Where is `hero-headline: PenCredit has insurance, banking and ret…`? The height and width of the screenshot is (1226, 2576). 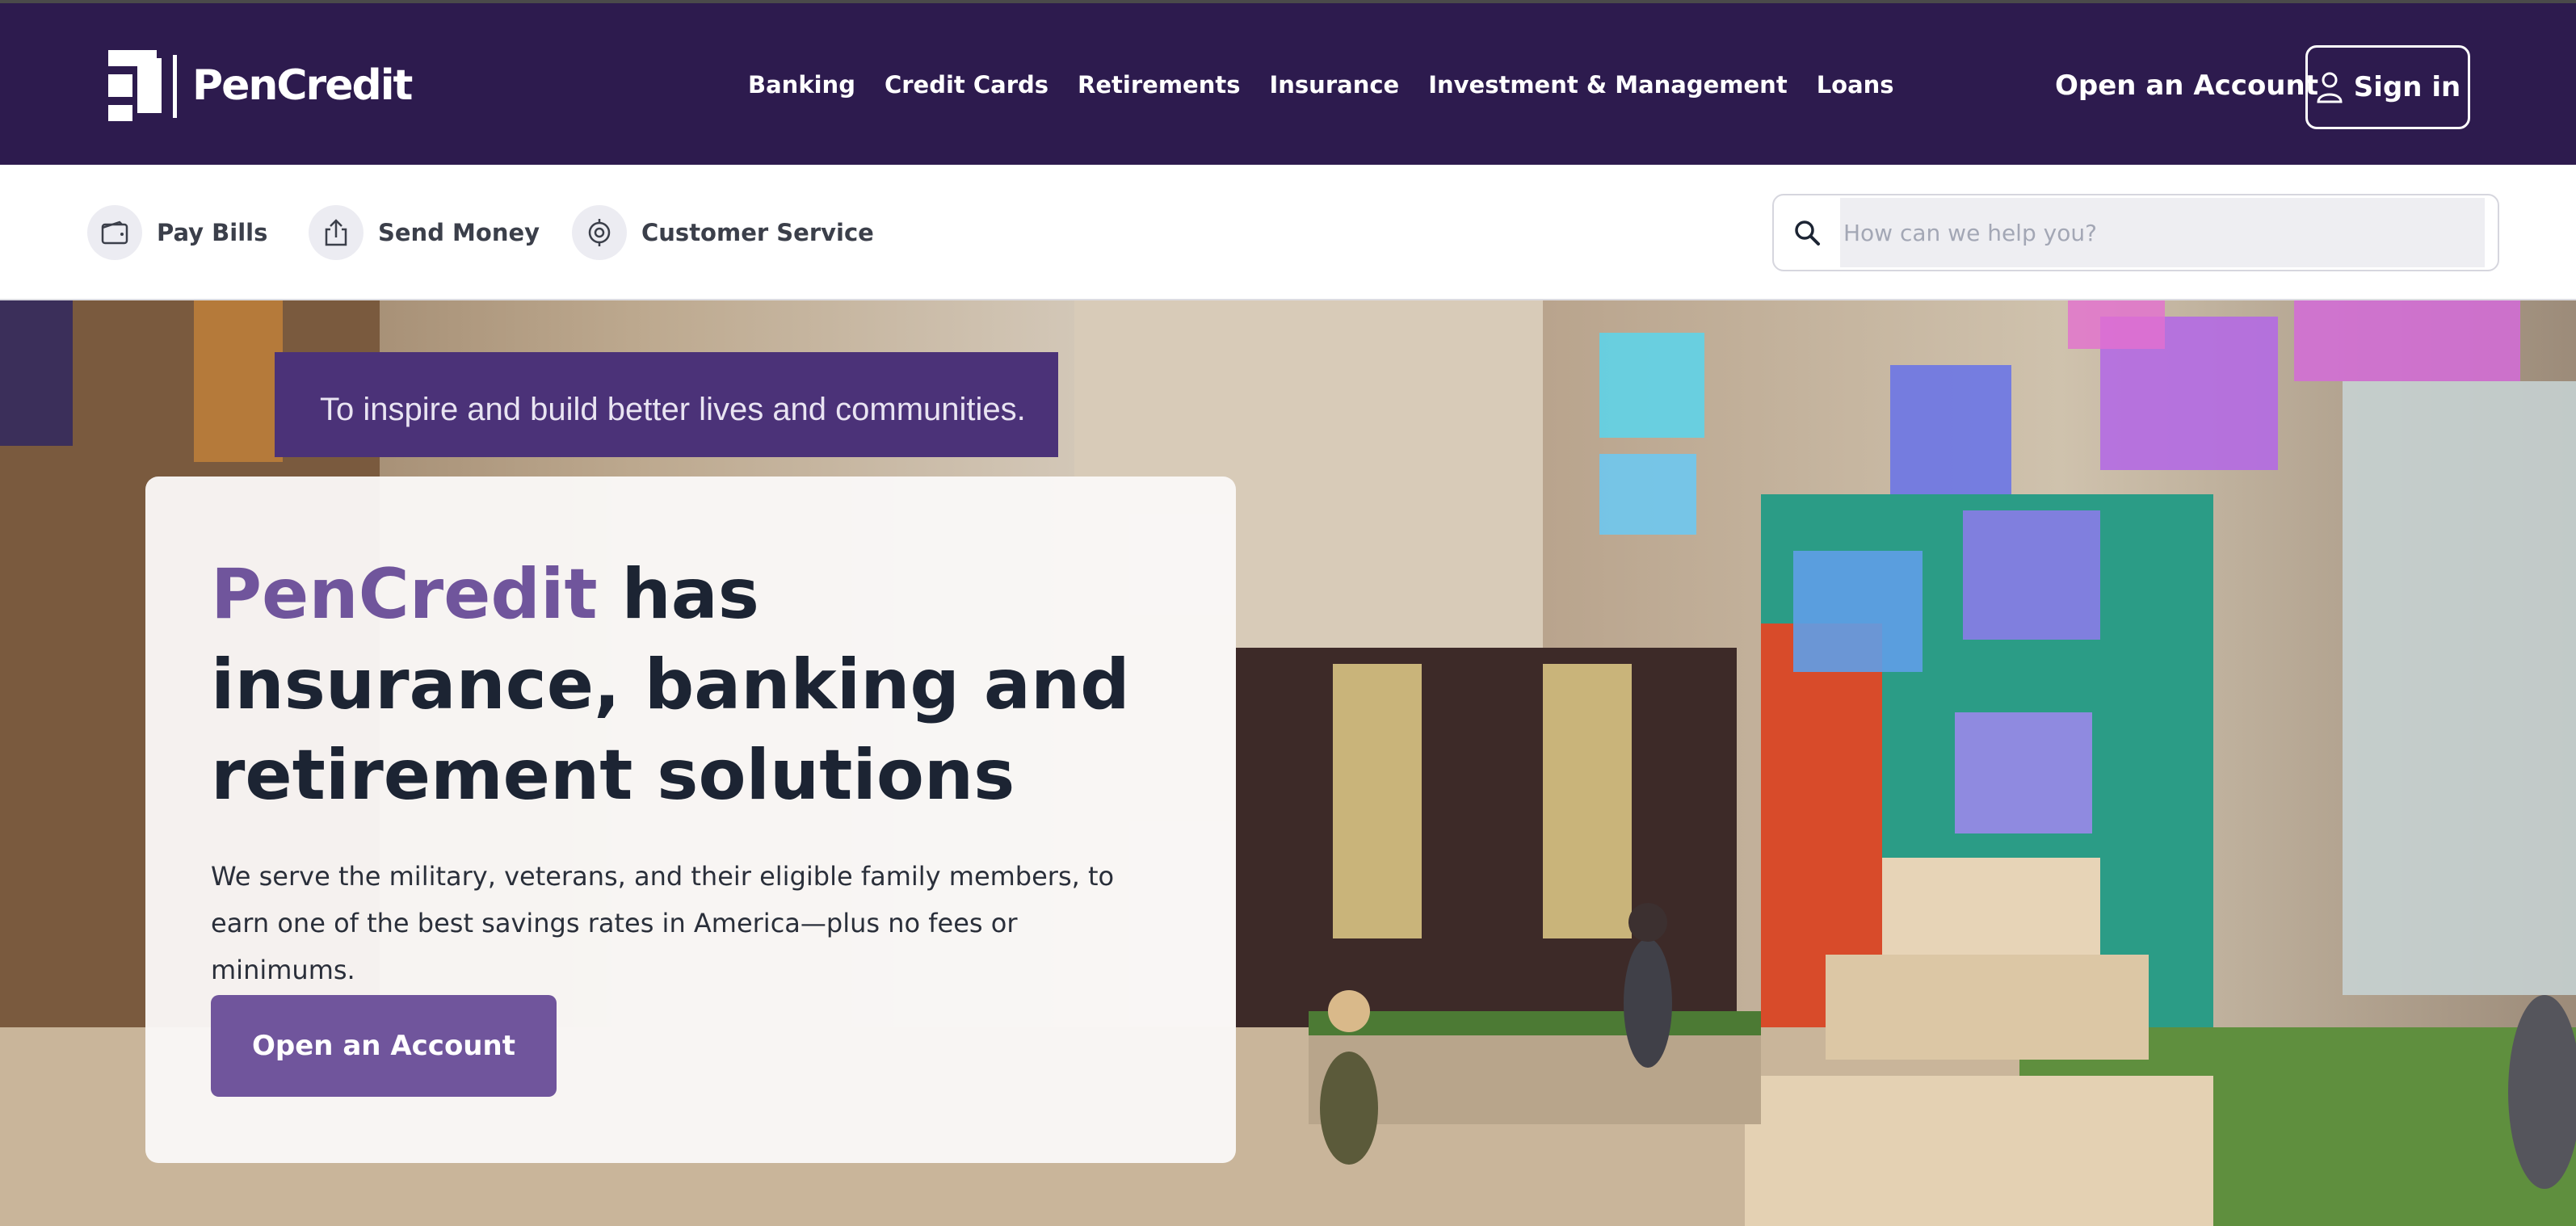 hero-headline: PenCredit has insurance, banking and ret… is located at coordinates (675, 685).